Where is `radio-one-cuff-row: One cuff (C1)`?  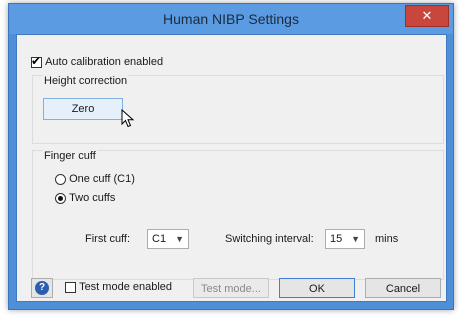
radio-one-cuff-row: One cuff (C1) is located at coordinates (95, 179).